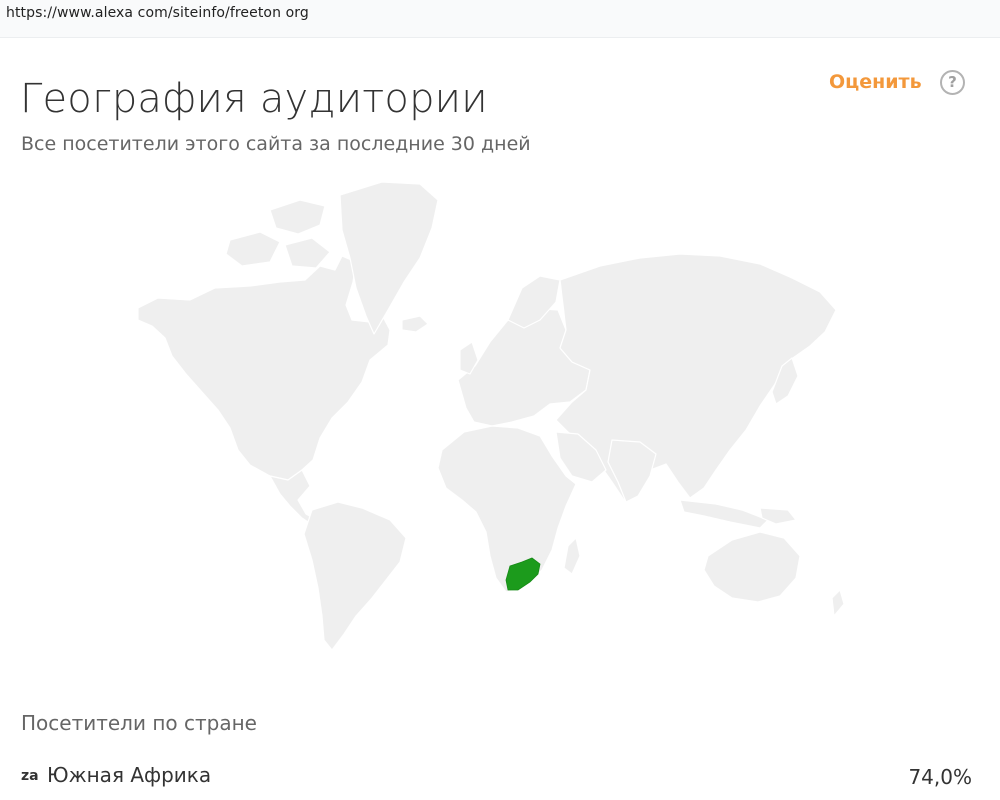 This screenshot has width=1000, height=800. What do you see at coordinates (875, 82) in the screenshot?
I see `rate-link: Оценить` at bounding box center [875, 82].